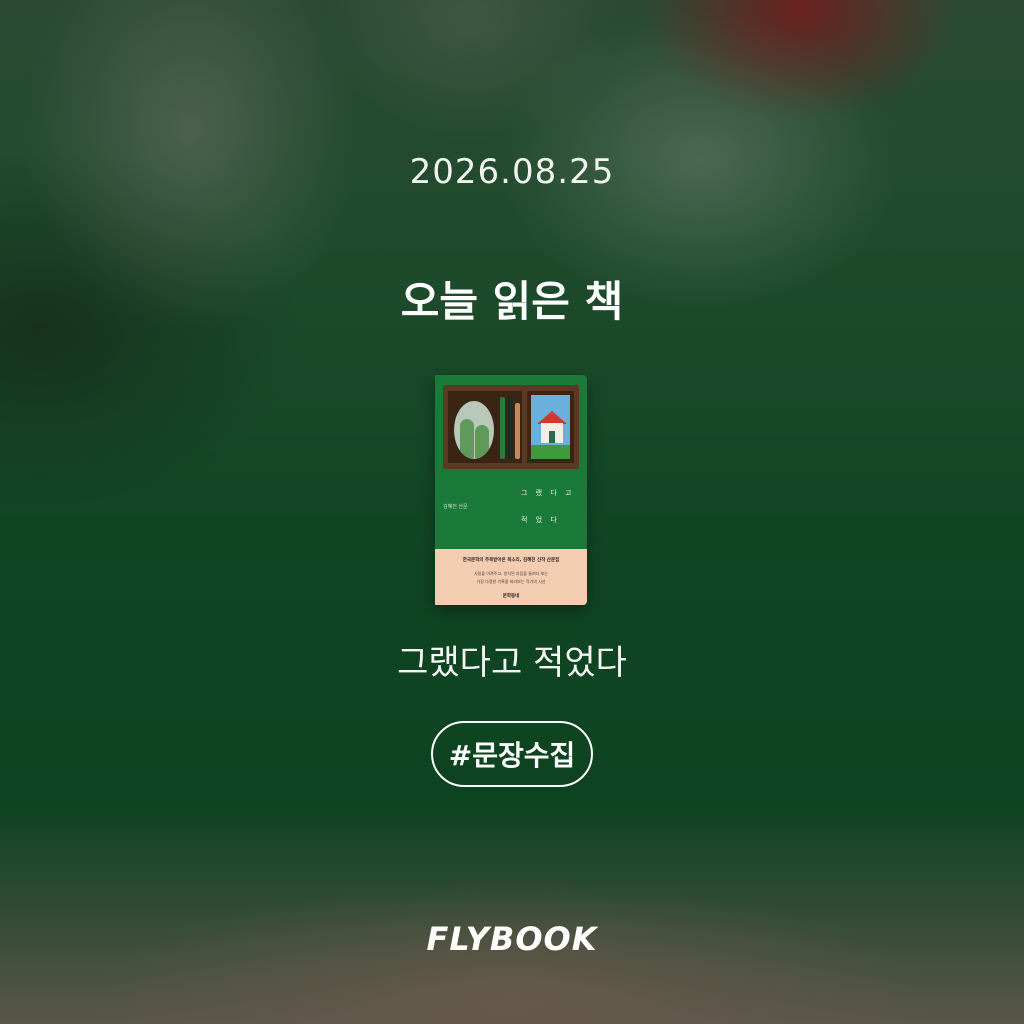 This screenshot has width=1024, height=1024. What do you see at coordinates (550, 452) in the screenshot?
I see `grass-strip` at bounding box center [550, 452].